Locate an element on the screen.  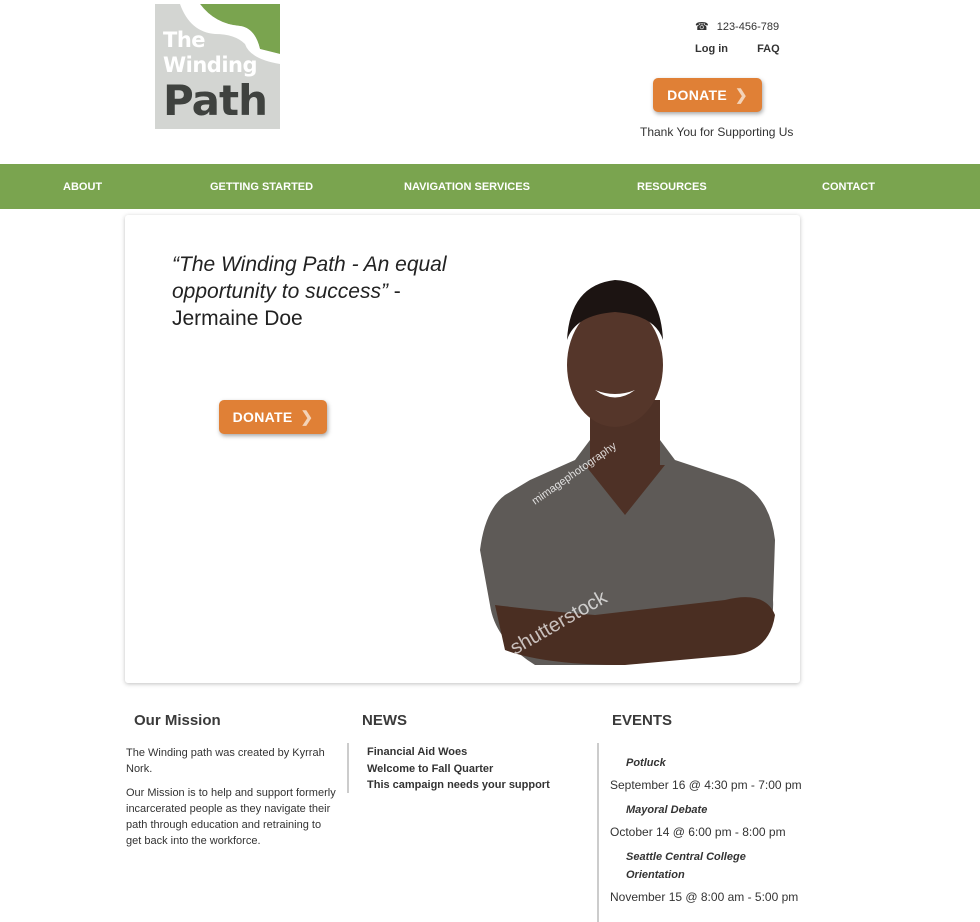
login-link: Log in is located at coordinates (711, 49).